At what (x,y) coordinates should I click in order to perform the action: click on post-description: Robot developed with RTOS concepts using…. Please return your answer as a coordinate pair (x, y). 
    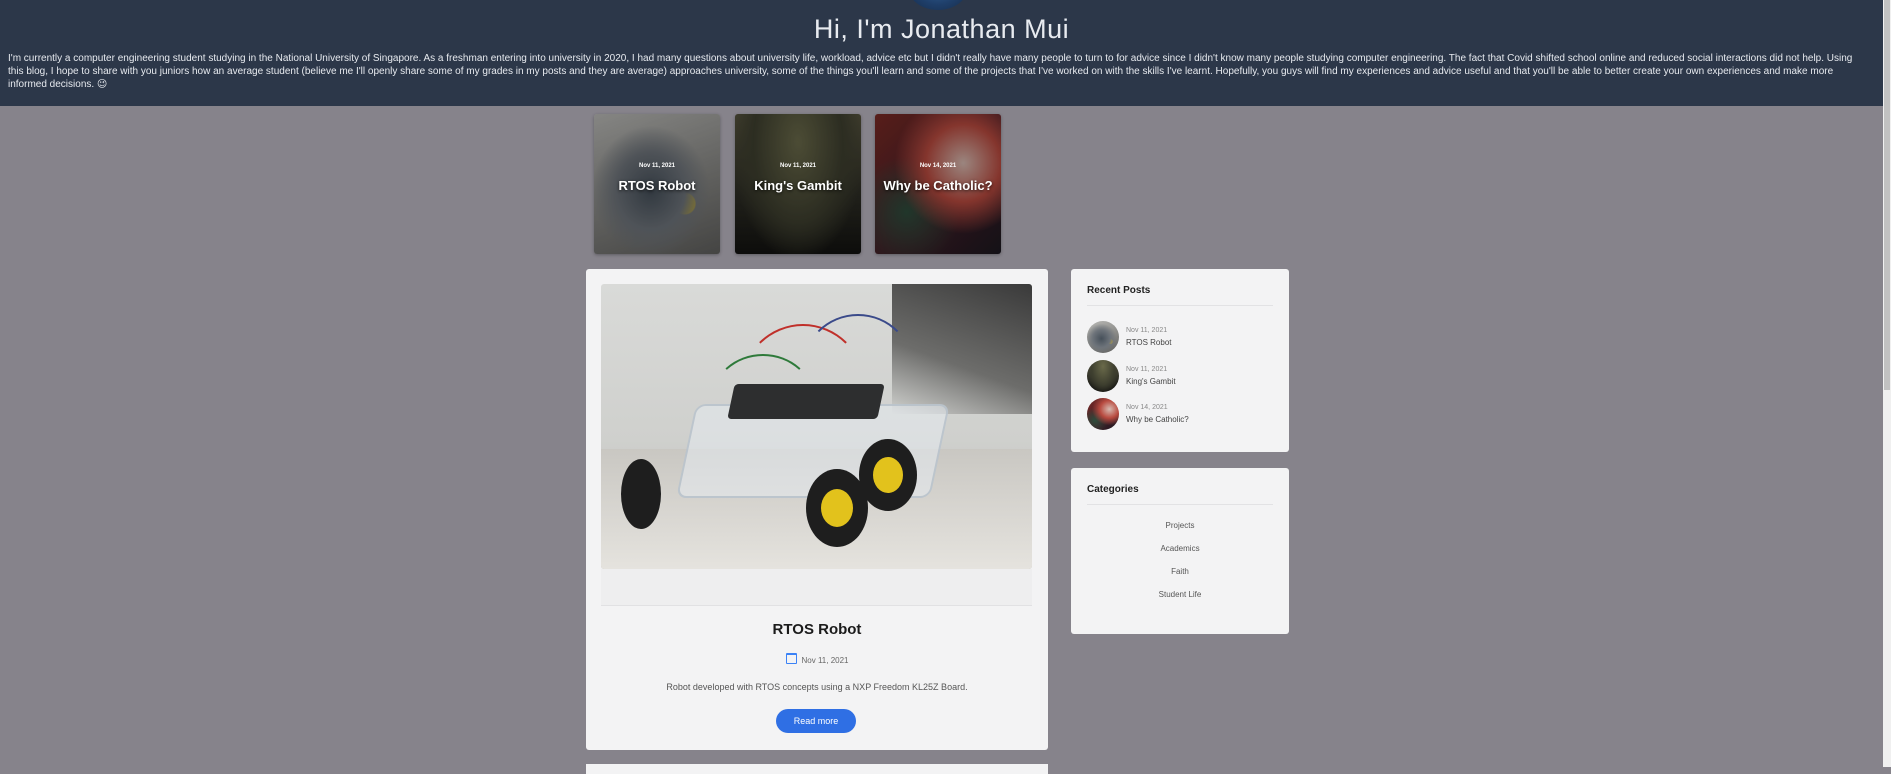
    Looking at the image, I should click on (817, 687).